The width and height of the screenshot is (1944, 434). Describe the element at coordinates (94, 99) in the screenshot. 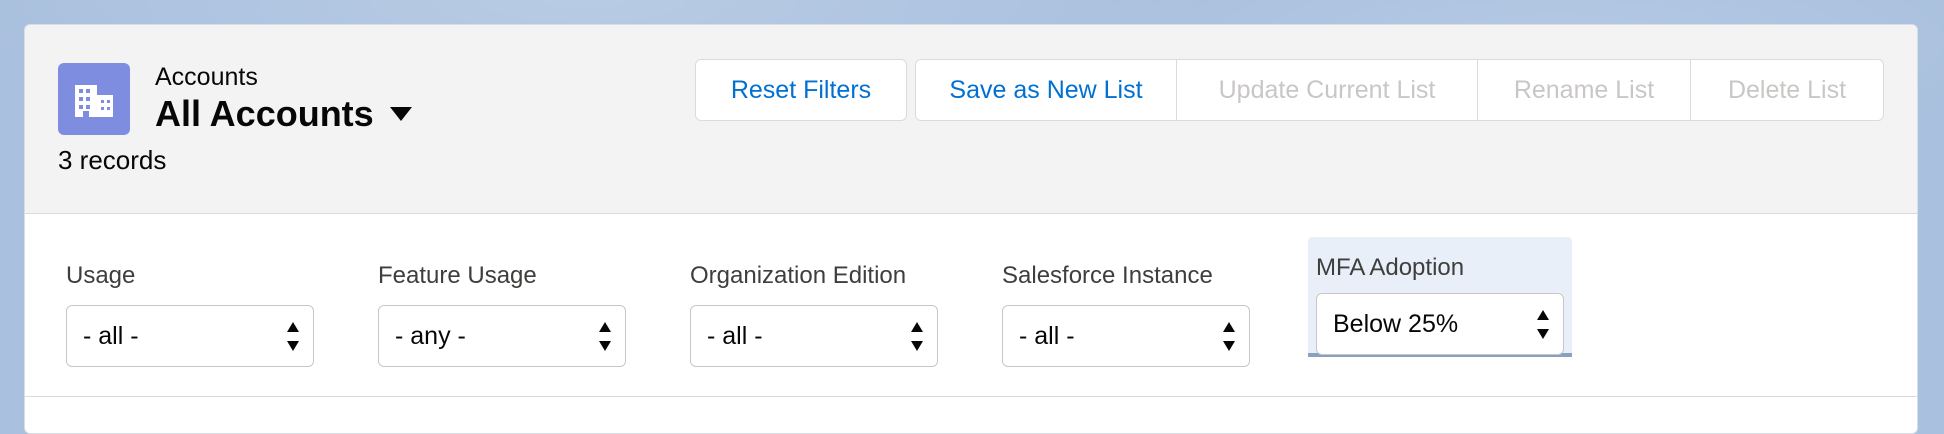

I see `building-icon` at that location.